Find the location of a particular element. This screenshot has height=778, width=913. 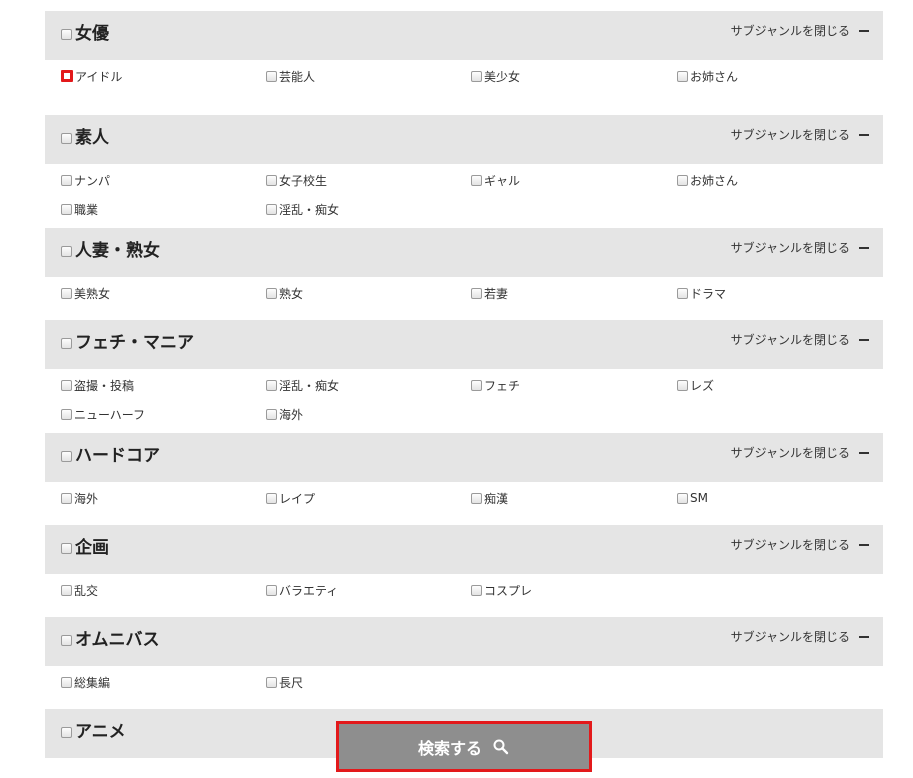

subgenre-item: 芸能人 is located at coordinates (368, 76).